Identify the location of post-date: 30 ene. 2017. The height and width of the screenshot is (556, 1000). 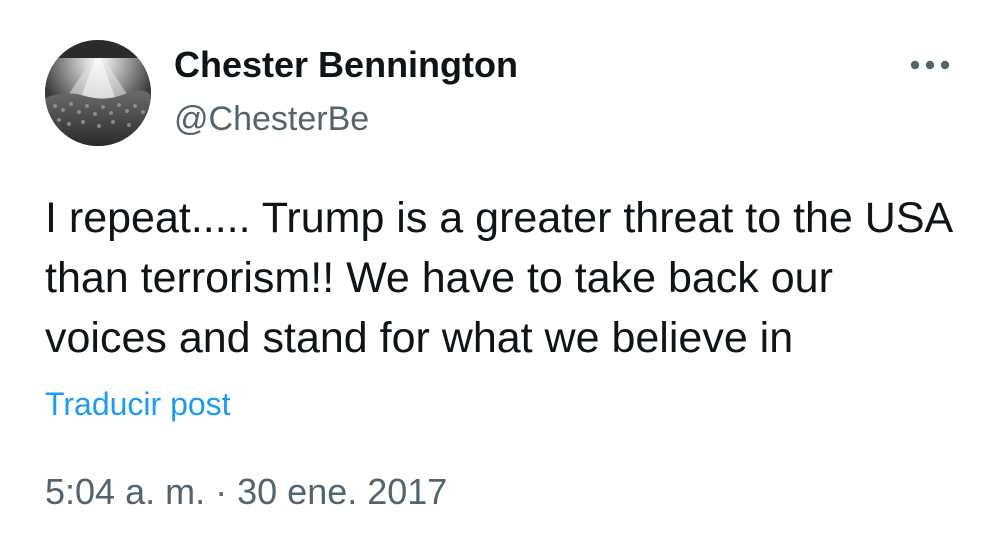
(342, 491).